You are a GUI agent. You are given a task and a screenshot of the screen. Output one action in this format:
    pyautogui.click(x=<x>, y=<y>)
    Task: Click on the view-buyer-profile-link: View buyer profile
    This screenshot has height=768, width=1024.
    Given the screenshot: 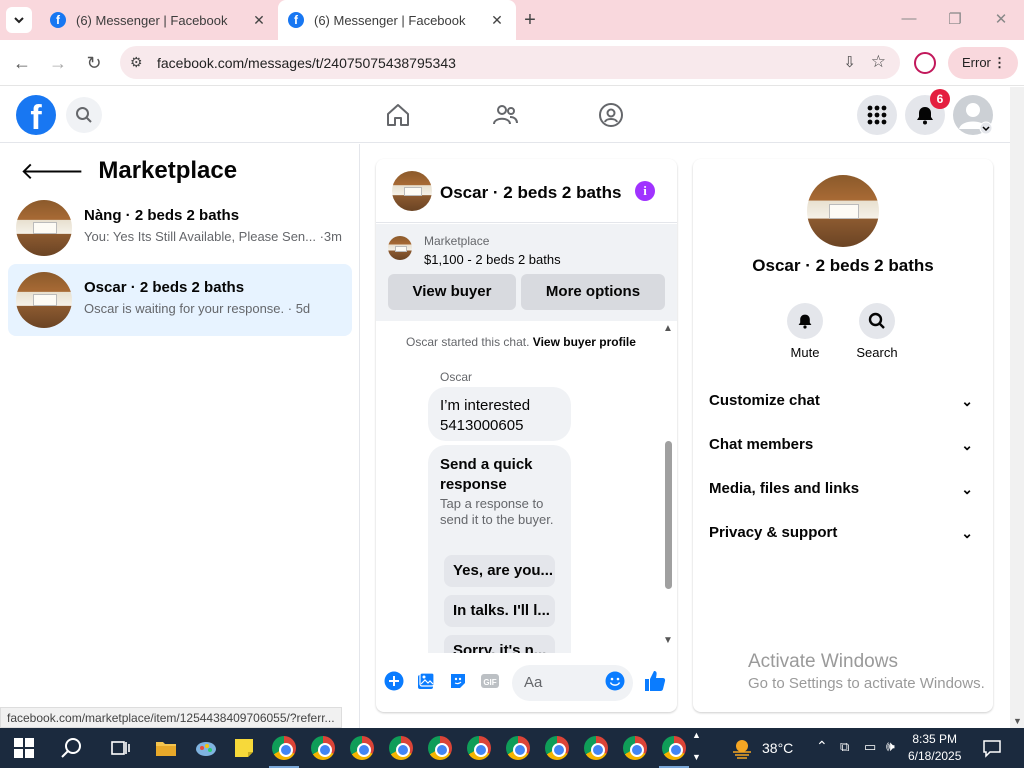 What is the action you would take?
    pyautogui.click(x=584, y=342)
    